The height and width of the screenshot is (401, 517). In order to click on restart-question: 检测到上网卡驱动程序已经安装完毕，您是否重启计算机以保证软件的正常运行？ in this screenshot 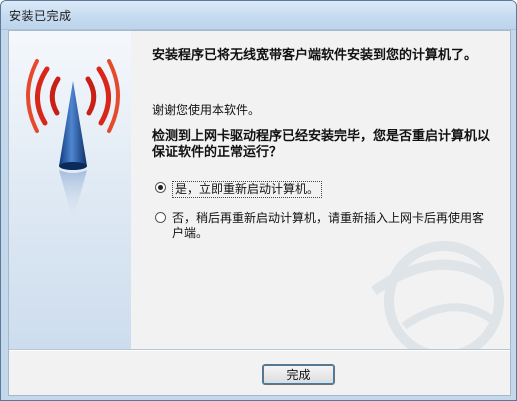, I will do `click(321, 144)`.